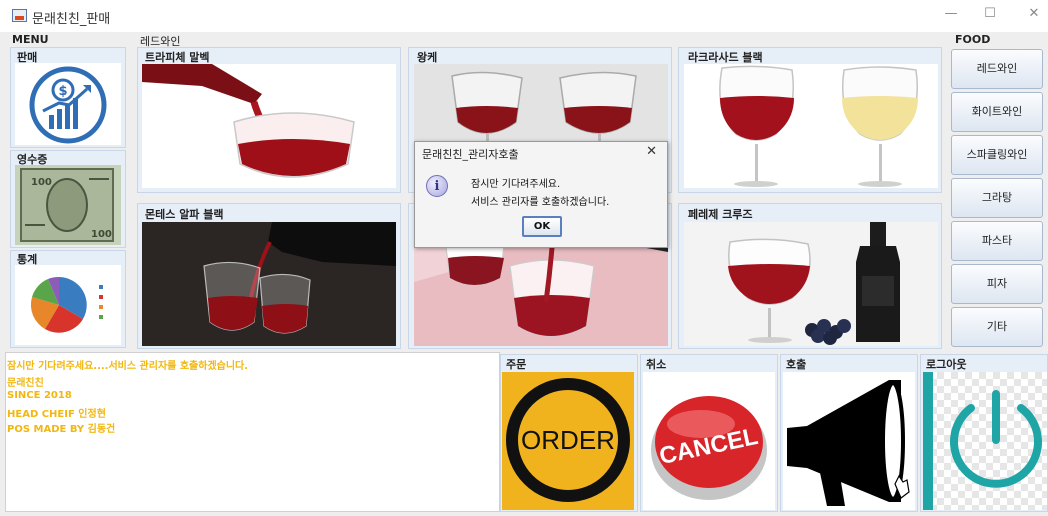 Image resolution: width=1048 pixels, height=516 pixels. What do you see at coordinates (39, 395) in the screenshot?
I see `log-line-3: SINCE 2018` at bounding box center [39, 395].